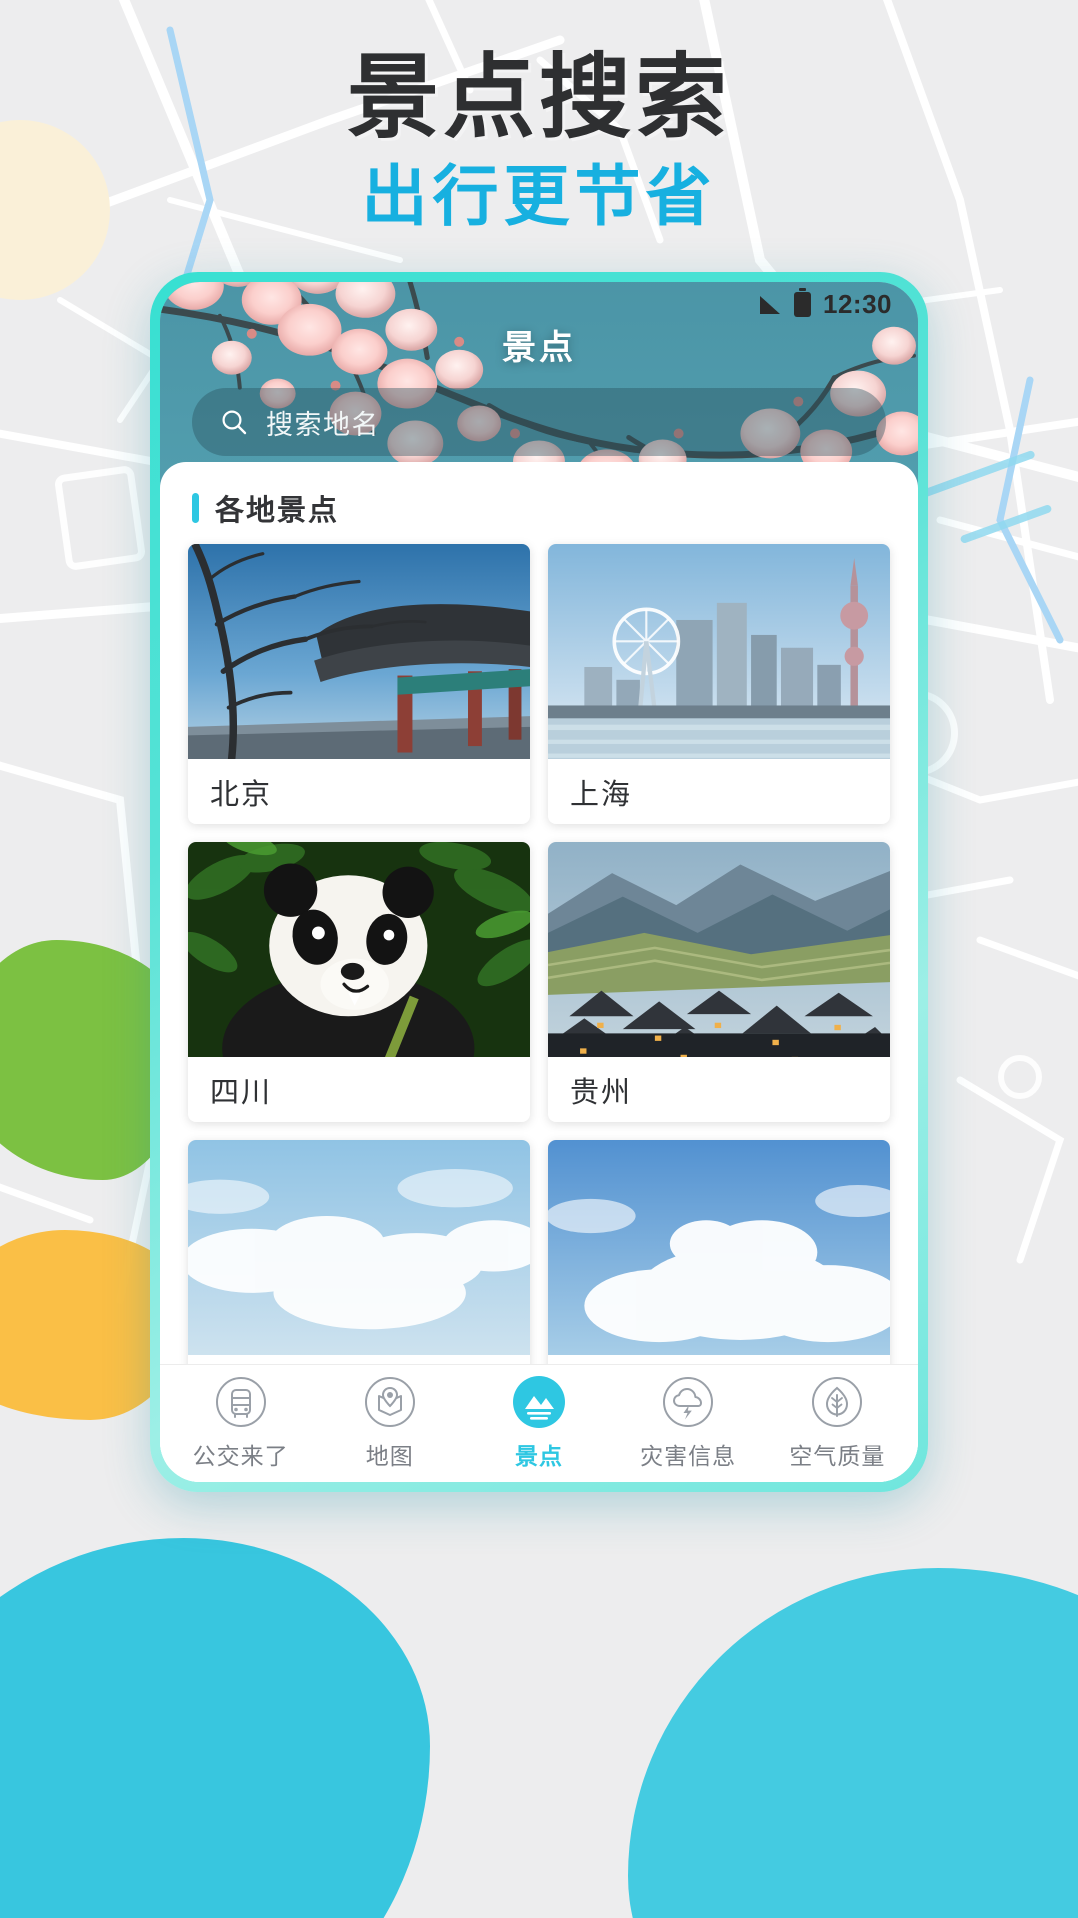 This screenshot has width=1078, height=1918. What do you see at coordinates (538, 1402) in the screenshot?
I see `mountain-icon` at bounding box center [538, 1402].